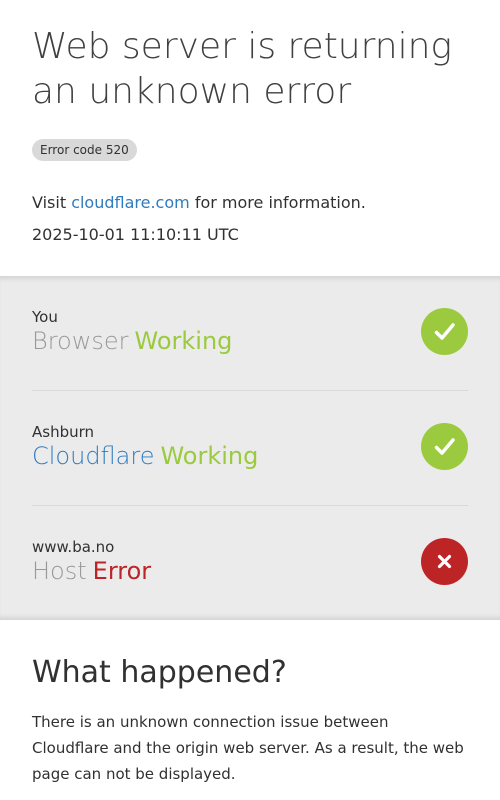 Image resolution: width=500 pixels, height=800 pixels. Describe the element at coordinates (135, 234) in the screenshot. I see `timestamp: 2025-10-01 11:10:11 UTC` at that location.